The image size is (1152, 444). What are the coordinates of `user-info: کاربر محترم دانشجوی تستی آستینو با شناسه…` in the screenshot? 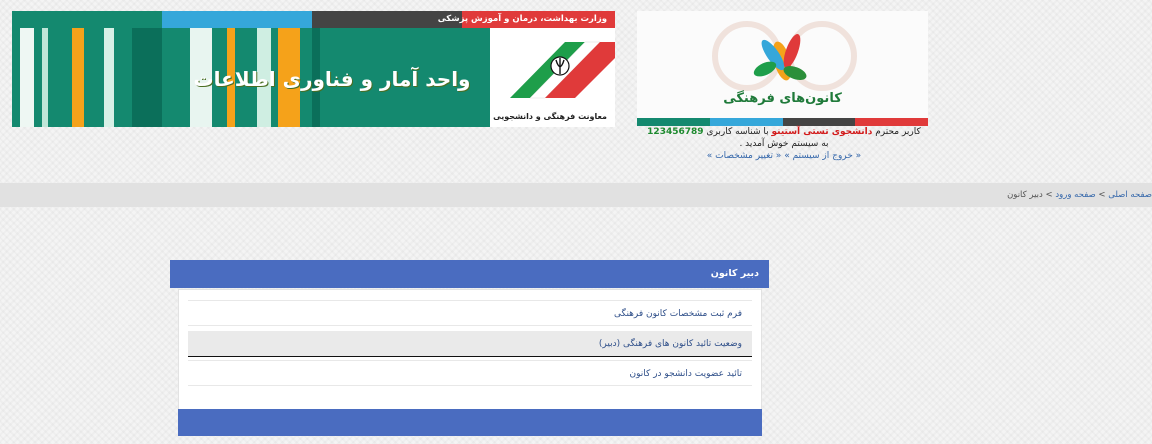 It's located at (784, 144).